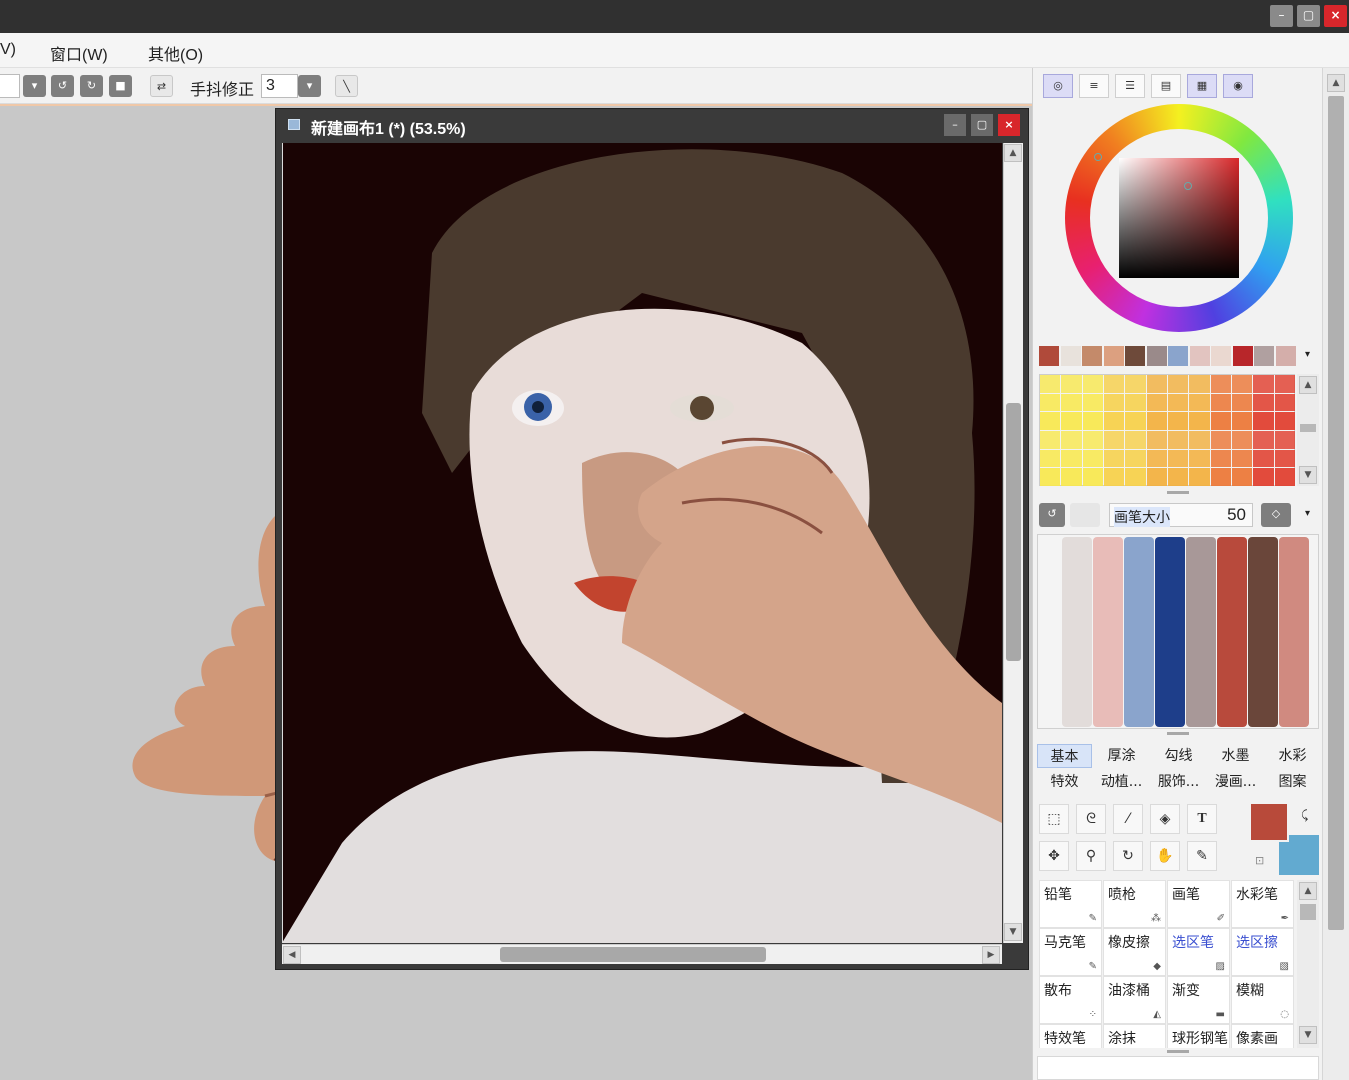 This screenshot has height=1080, width=1349. I want to click on panel-scroll-thumb, so click(1336, 513).